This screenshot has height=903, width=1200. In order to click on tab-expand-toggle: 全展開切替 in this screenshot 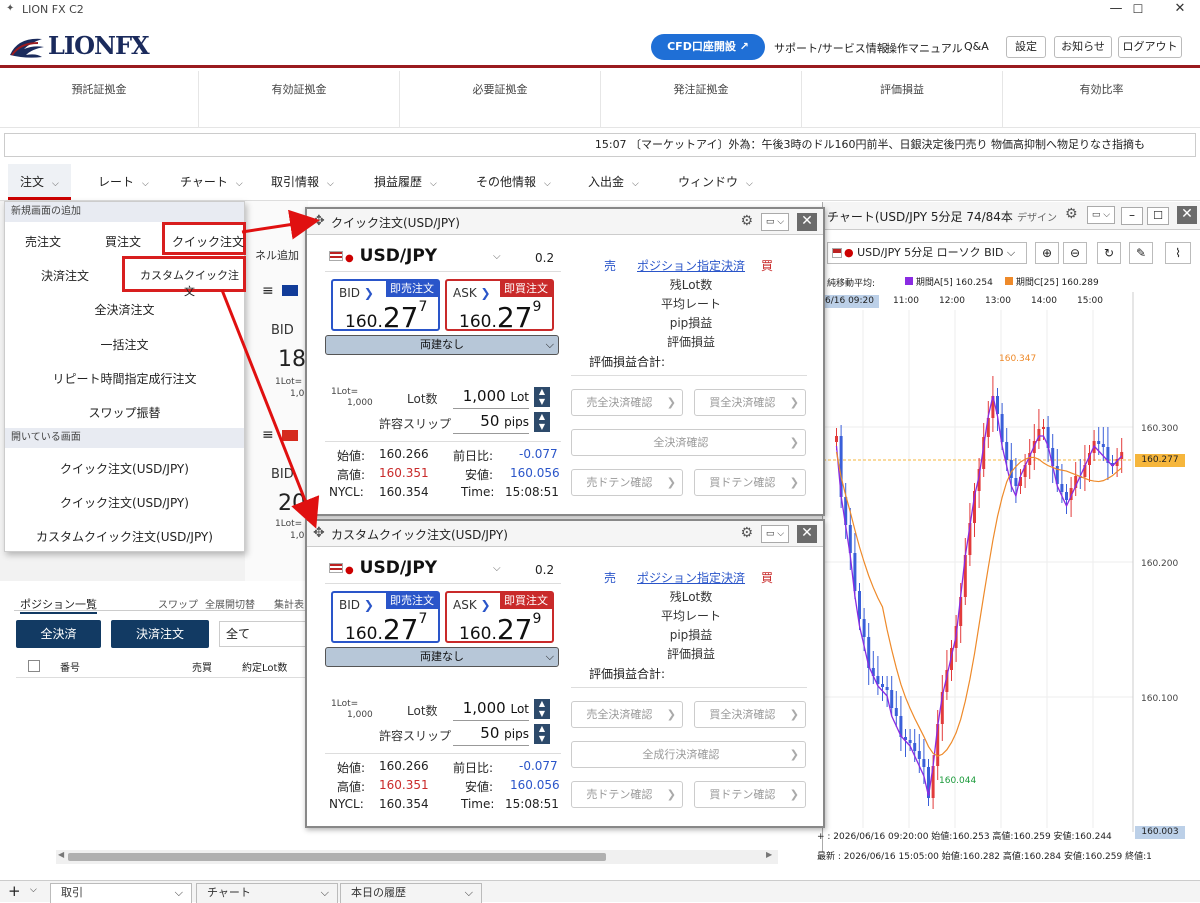, I will do `click(230, 603)`.